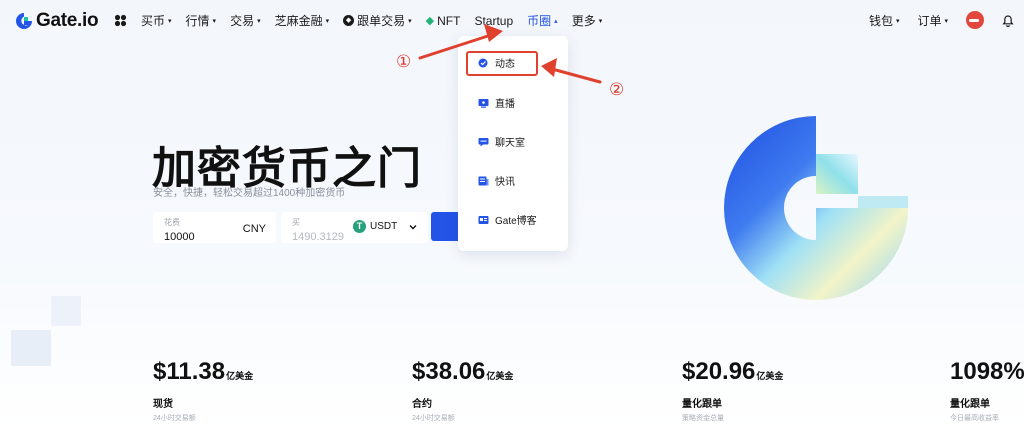 The height and width of the screenshot is (429, 1024). Describe the element at coordinates (446, 226) in the screenshot. I see `buy-button` at that location.